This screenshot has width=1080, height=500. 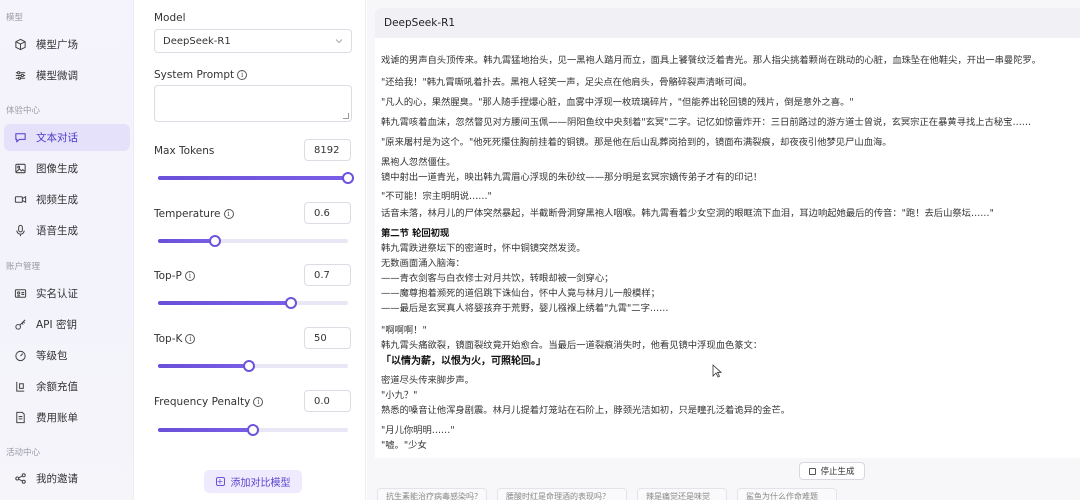 What do you see at coordinates (327, 213) in the screenshot?
I see `temperature-input: 0.6` at bounding box center [327, 213].